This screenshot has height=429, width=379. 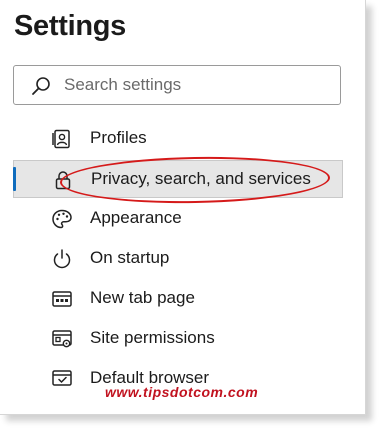 I want to click on nav-item-site-permissions: Site permissions, so click(x=178, y=339).